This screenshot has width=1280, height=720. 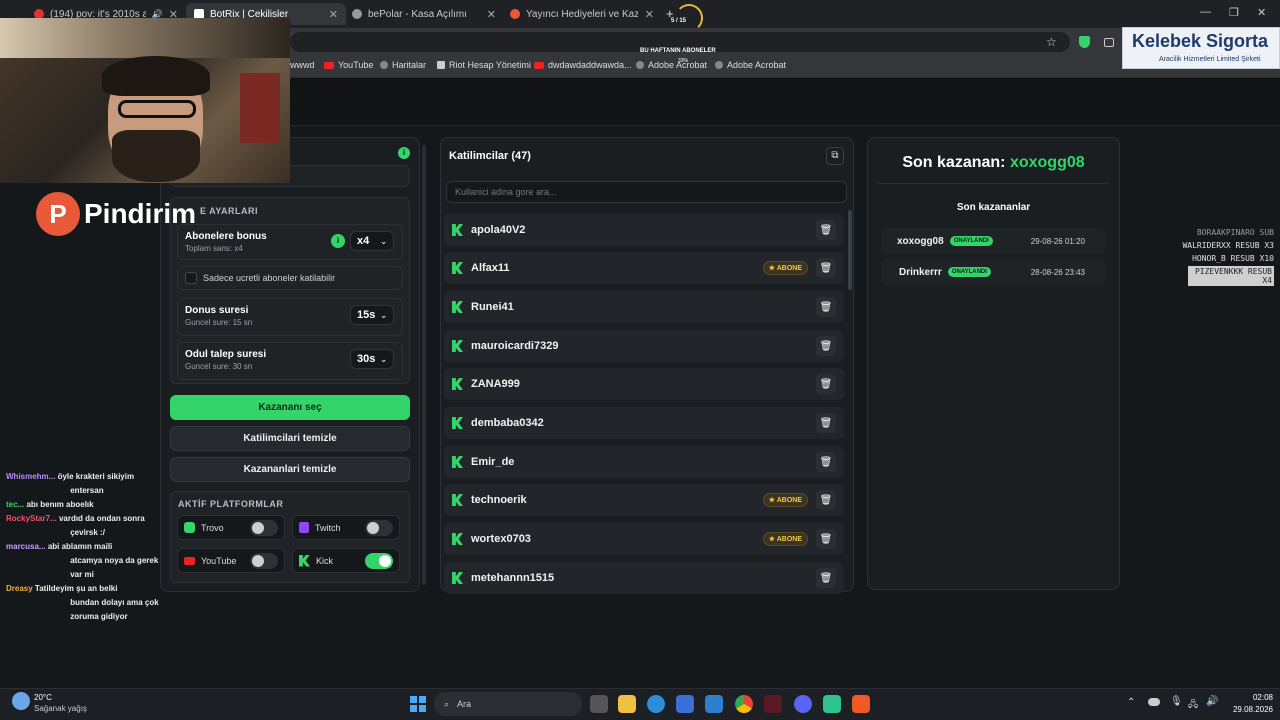 I want to click on cloud-icon, so click(x=1154, y=702).